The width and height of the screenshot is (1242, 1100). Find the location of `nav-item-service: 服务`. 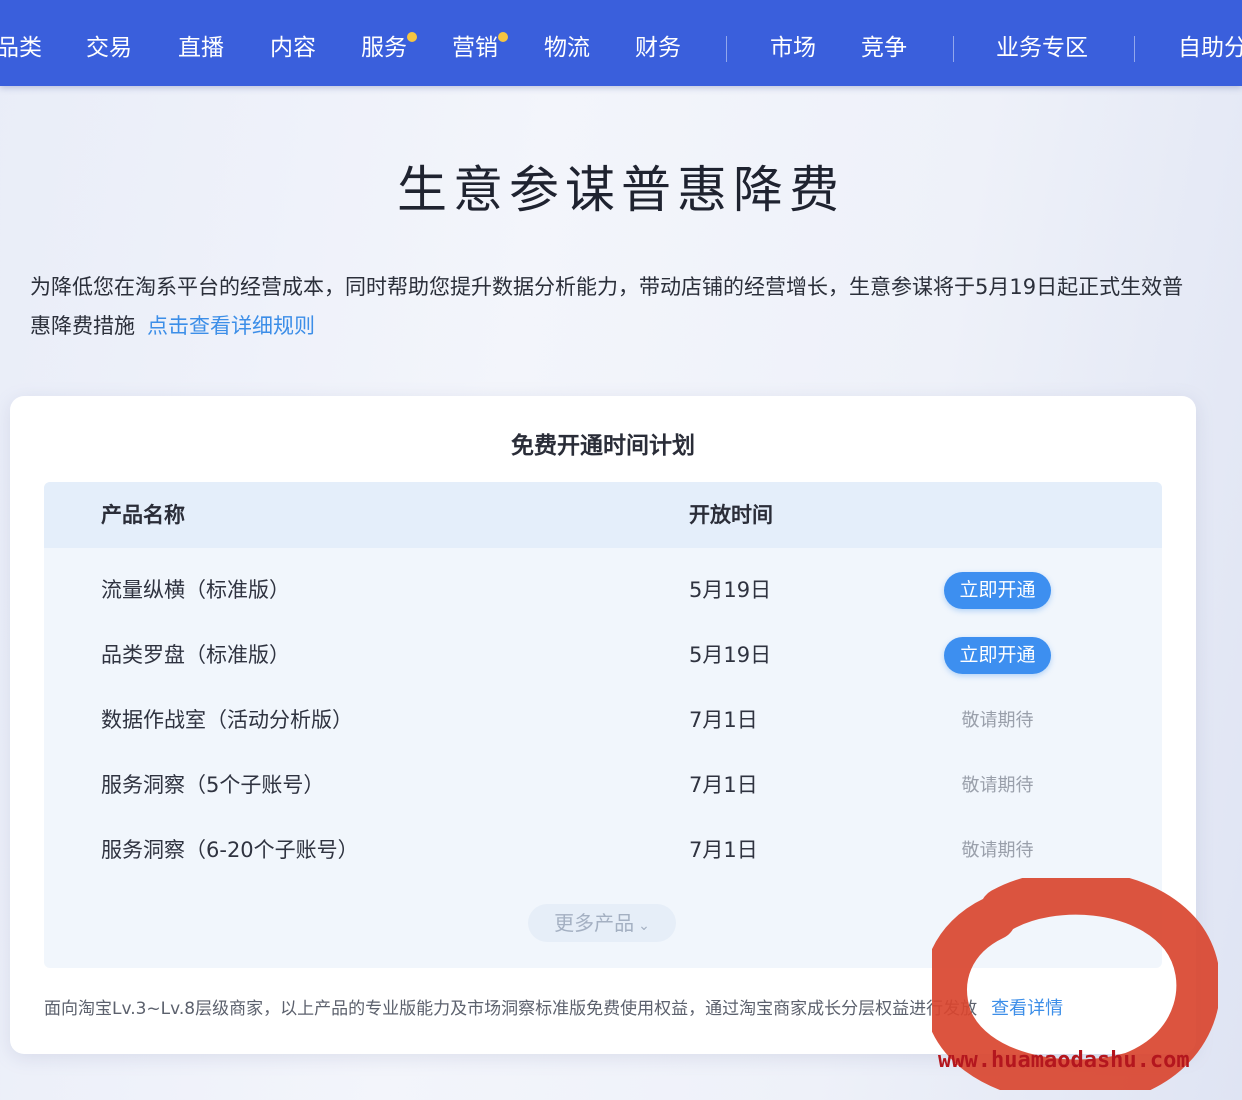

nav-item-service: 服务 is located at coordinates (389, 48).